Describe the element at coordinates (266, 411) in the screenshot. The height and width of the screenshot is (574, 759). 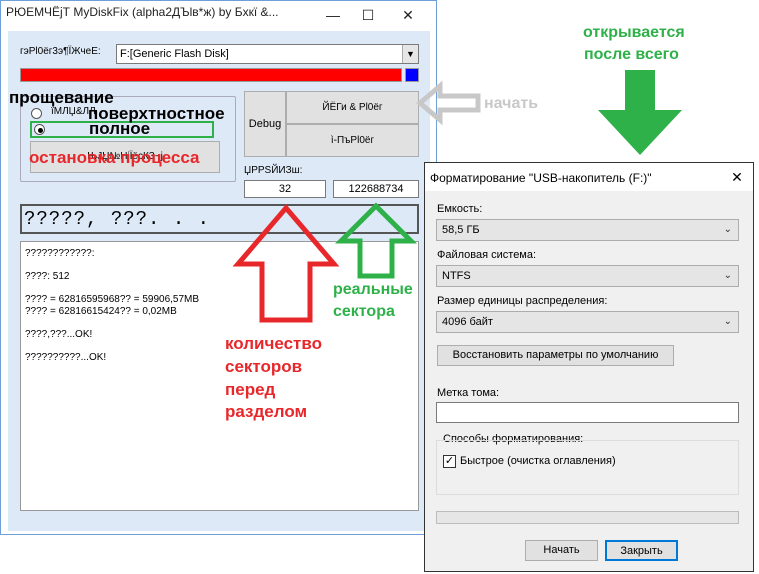
I see `annotation-count-4: разделом` at that location.